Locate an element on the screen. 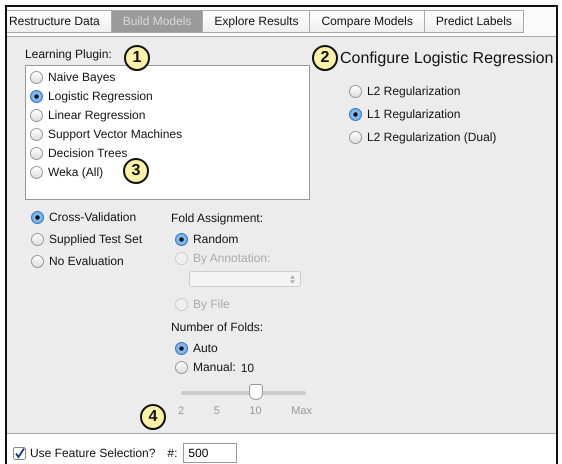 The width and height of the screenshot is (562, 464). radio-button: Auto is located at coordinates (196, 348).